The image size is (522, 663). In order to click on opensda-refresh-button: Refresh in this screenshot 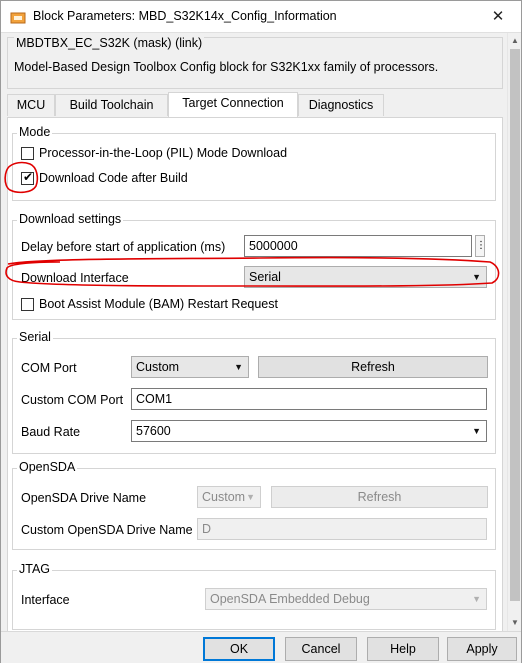, I will do `click(379, 497)`.